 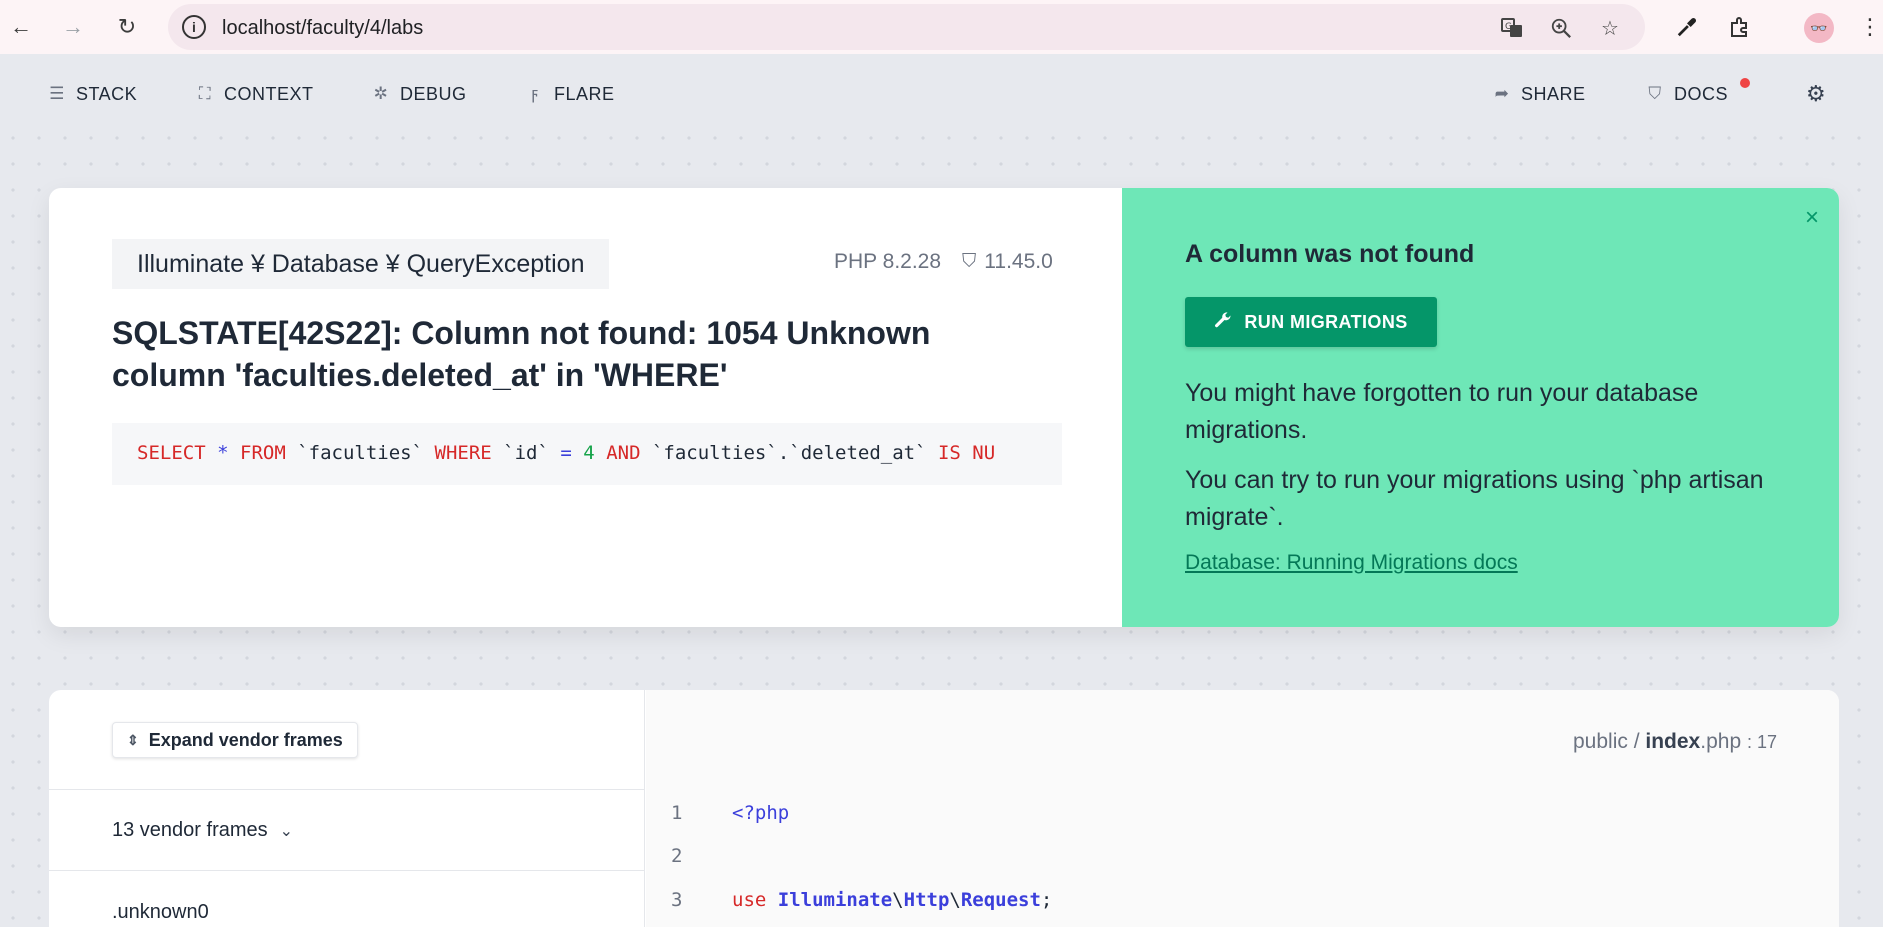 What do you see at coordinates (1745, 83) in the screenshot?
I see `docs-notification-dot` at bounding box center [1745, 83].